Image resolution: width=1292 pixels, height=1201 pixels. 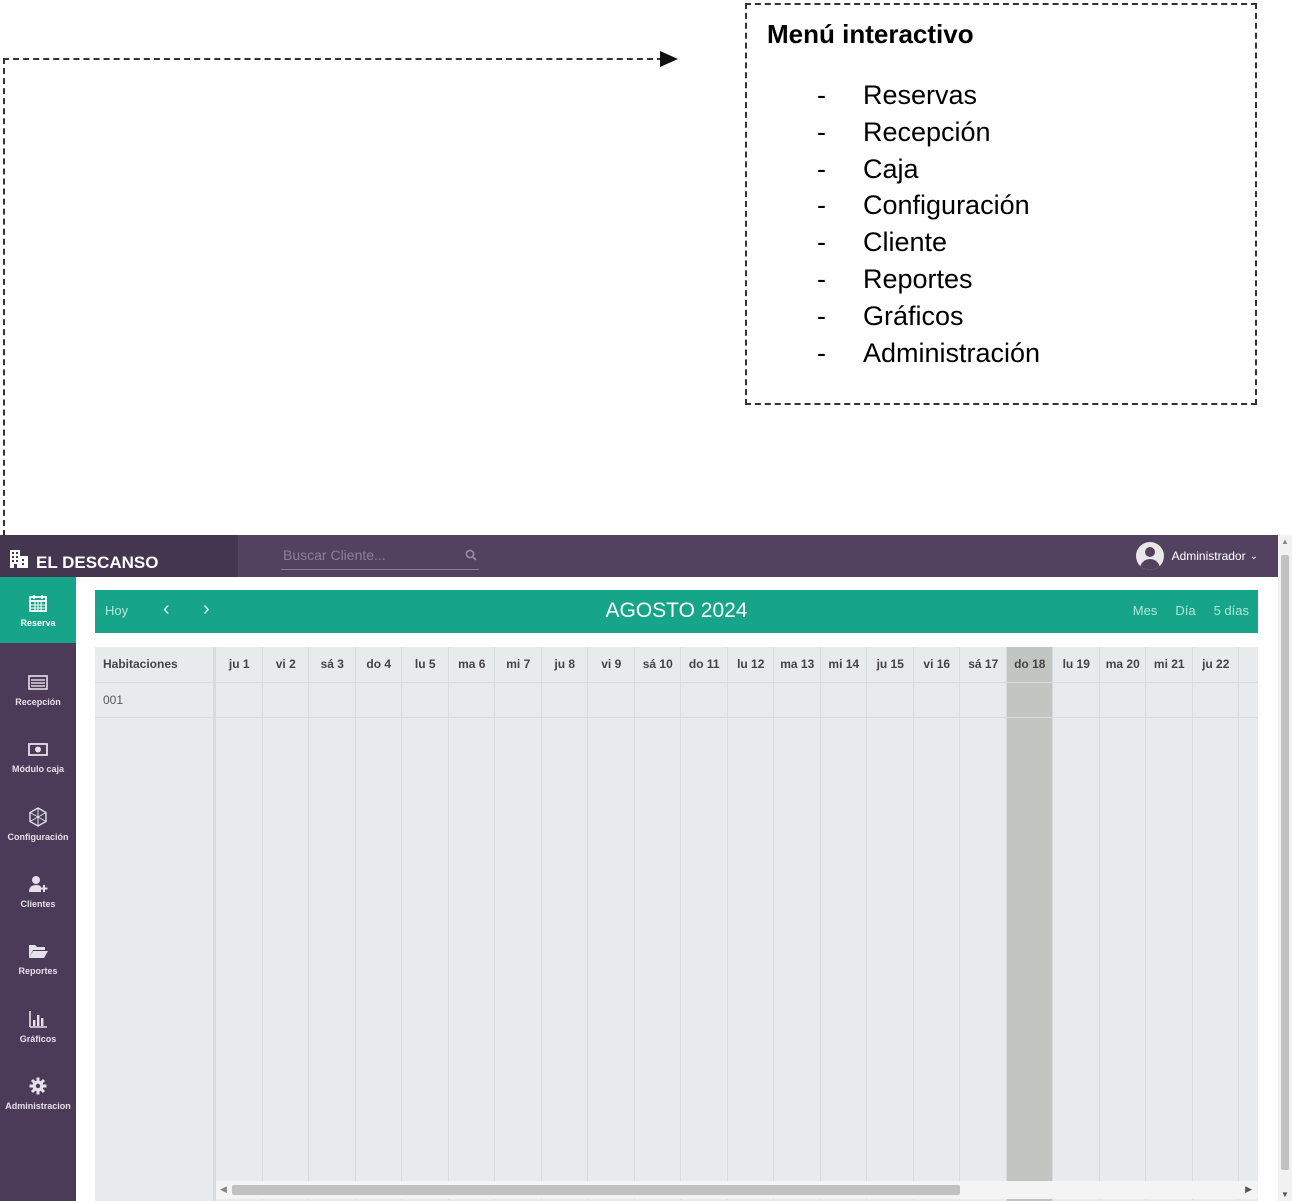 What do you see at coordinates (676, 610) in the screenshot?
I see `calendar-title: AGOSTO 2024` at bounding box center [676, 610].